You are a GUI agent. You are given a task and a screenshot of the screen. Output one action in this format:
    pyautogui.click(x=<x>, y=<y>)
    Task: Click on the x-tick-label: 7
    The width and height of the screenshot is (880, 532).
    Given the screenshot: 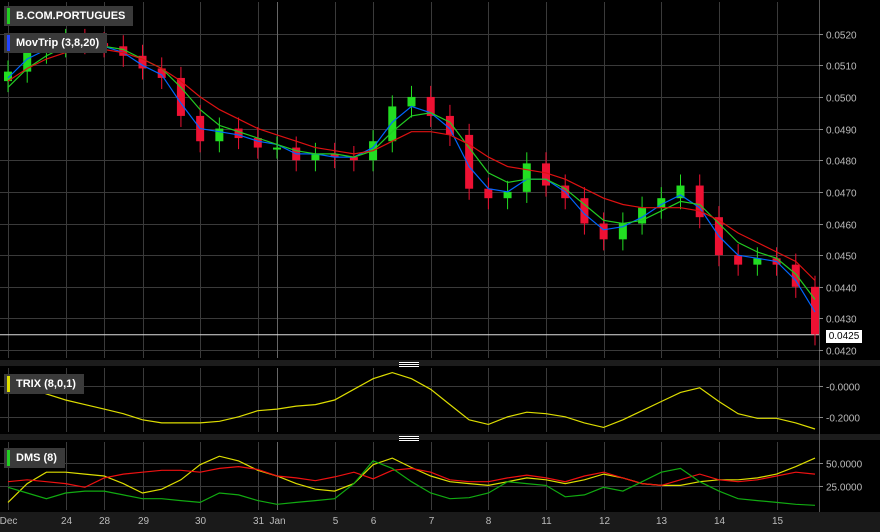 What is the action you would take?
    pyautogui.click(x=432, y=521)
    